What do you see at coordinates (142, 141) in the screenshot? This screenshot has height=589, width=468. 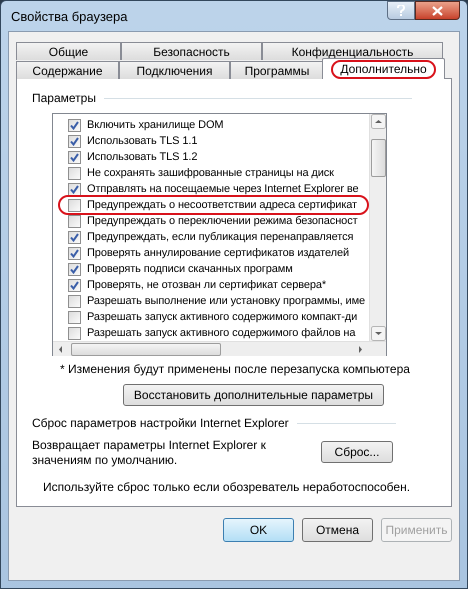 I see `setting-label: Использовать TLS 1.1` at bounding box center [142, 141].